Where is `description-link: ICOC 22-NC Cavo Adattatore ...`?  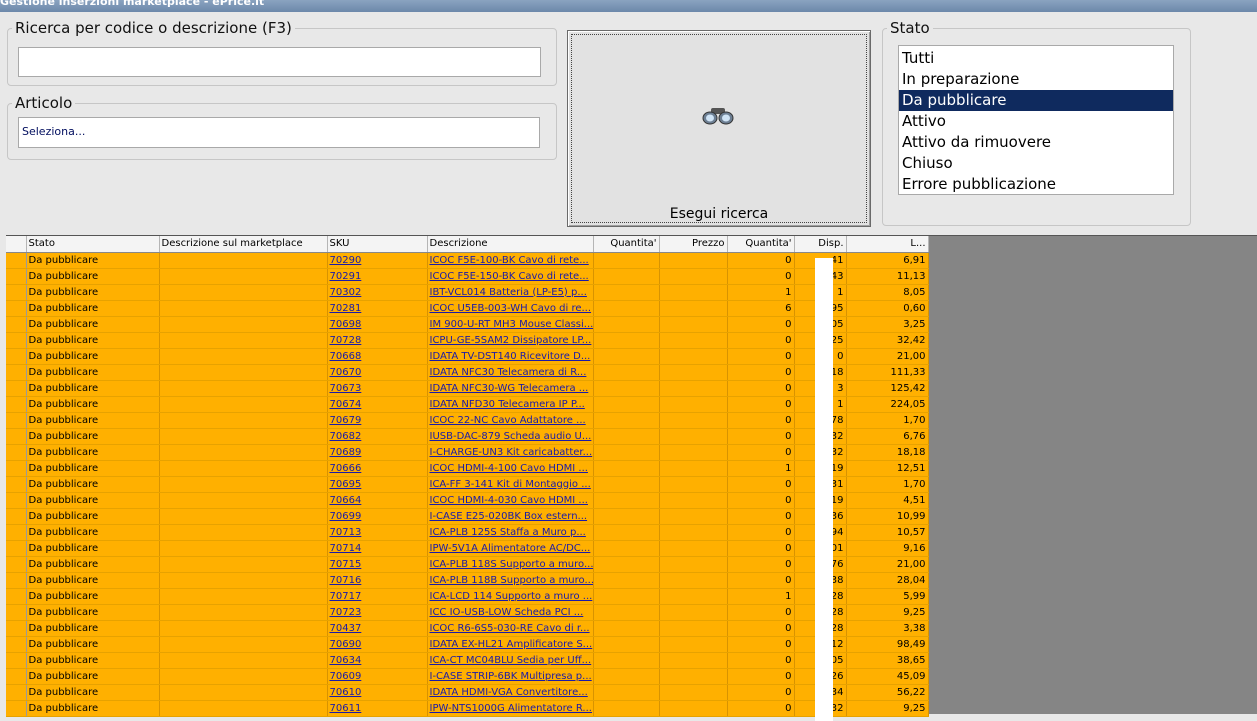 description-link: ICOC 22-NC Cavo Adattatore ... is located at coordinates (508, 420).